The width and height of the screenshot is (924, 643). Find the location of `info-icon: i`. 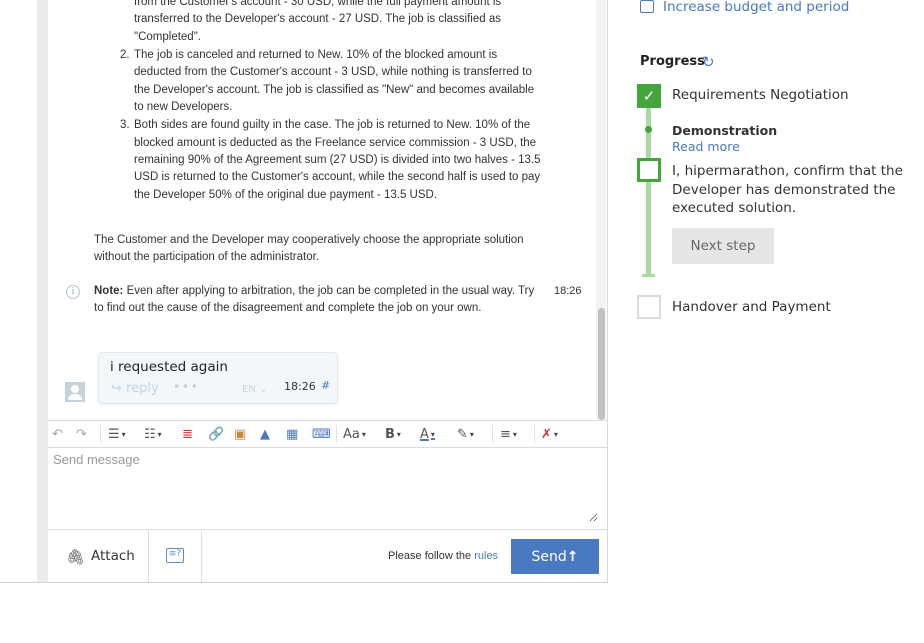

info-icon: i is located at coordinates (73, 292).